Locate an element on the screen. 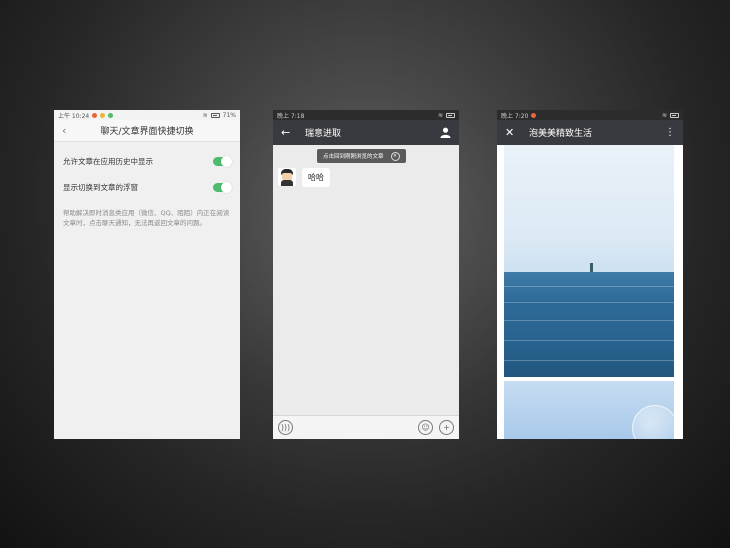  contact-profile-icon is located at coordinates (445, 132).